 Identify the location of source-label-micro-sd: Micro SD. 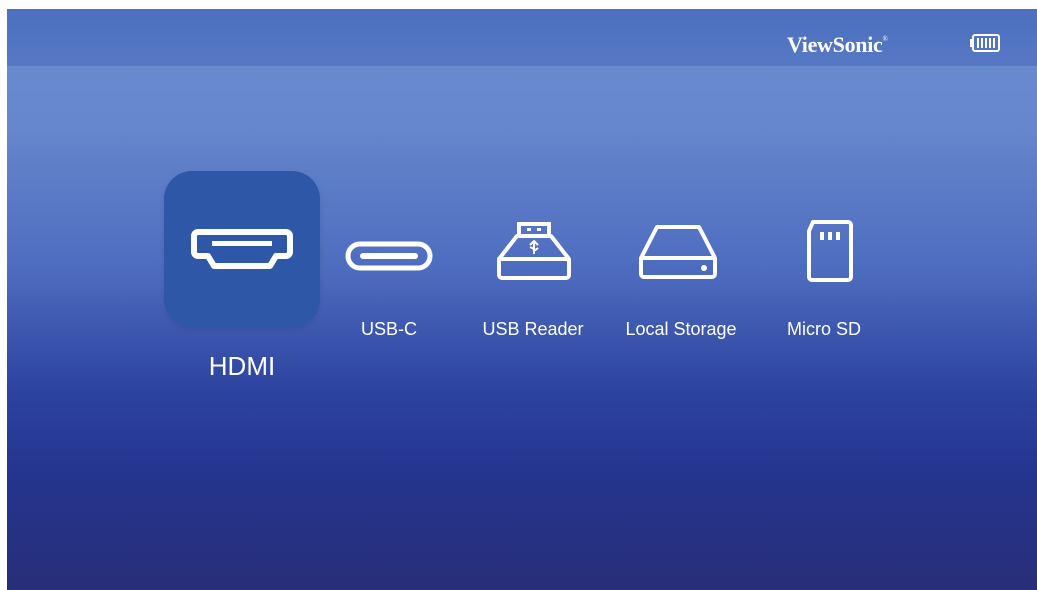
(824, 329).